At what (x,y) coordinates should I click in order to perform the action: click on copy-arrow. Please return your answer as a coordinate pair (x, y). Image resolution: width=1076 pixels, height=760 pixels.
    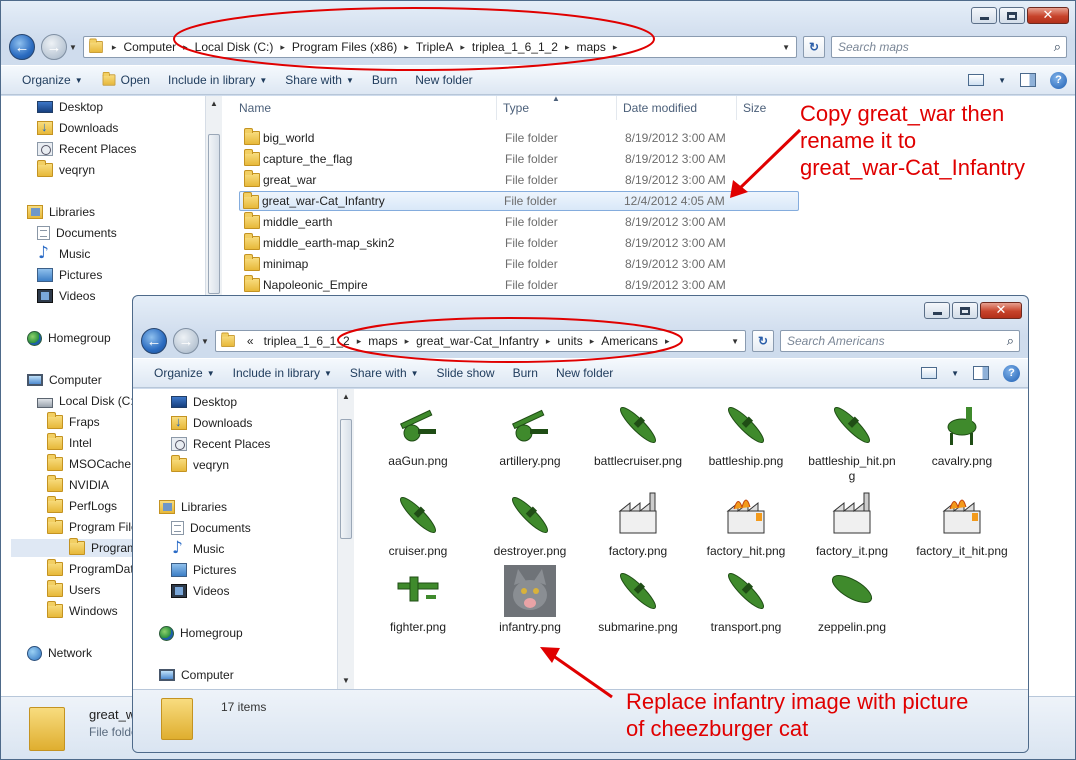
    Looking at the image, I should click on (769, 160).